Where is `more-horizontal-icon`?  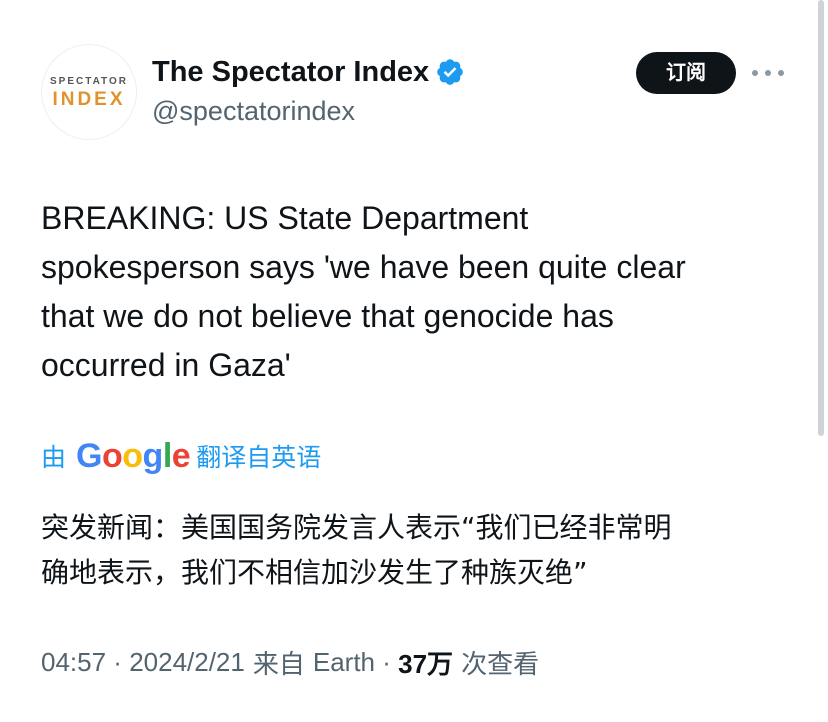
more-horizontal-icon is located at coordinates (768, 73).